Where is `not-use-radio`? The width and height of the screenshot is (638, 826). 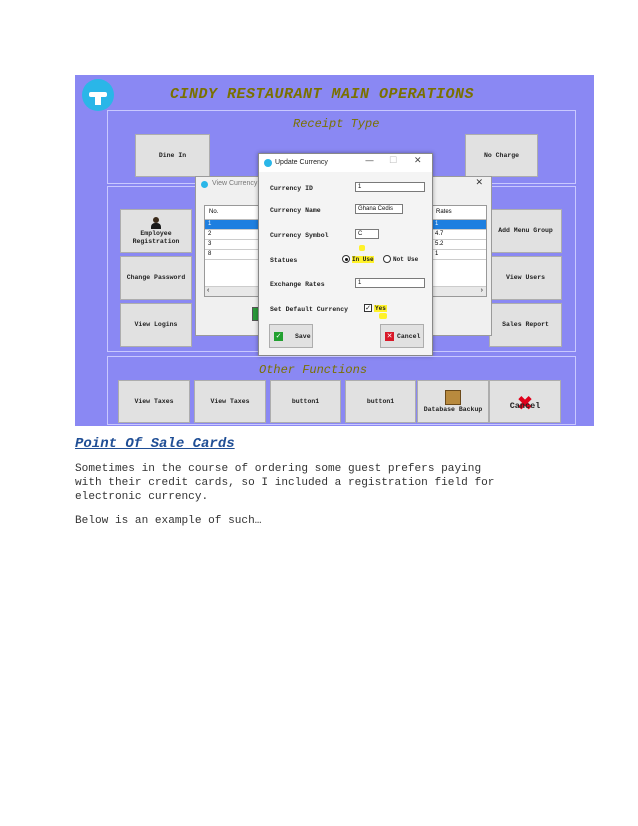 not-use-radio is located at coordinates (387, 259).